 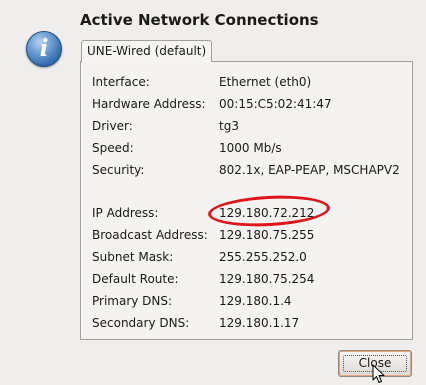 I want to click on secondary-dns-row: Secondary DNS: 129.180.1.17, so click(x=195, y=323).